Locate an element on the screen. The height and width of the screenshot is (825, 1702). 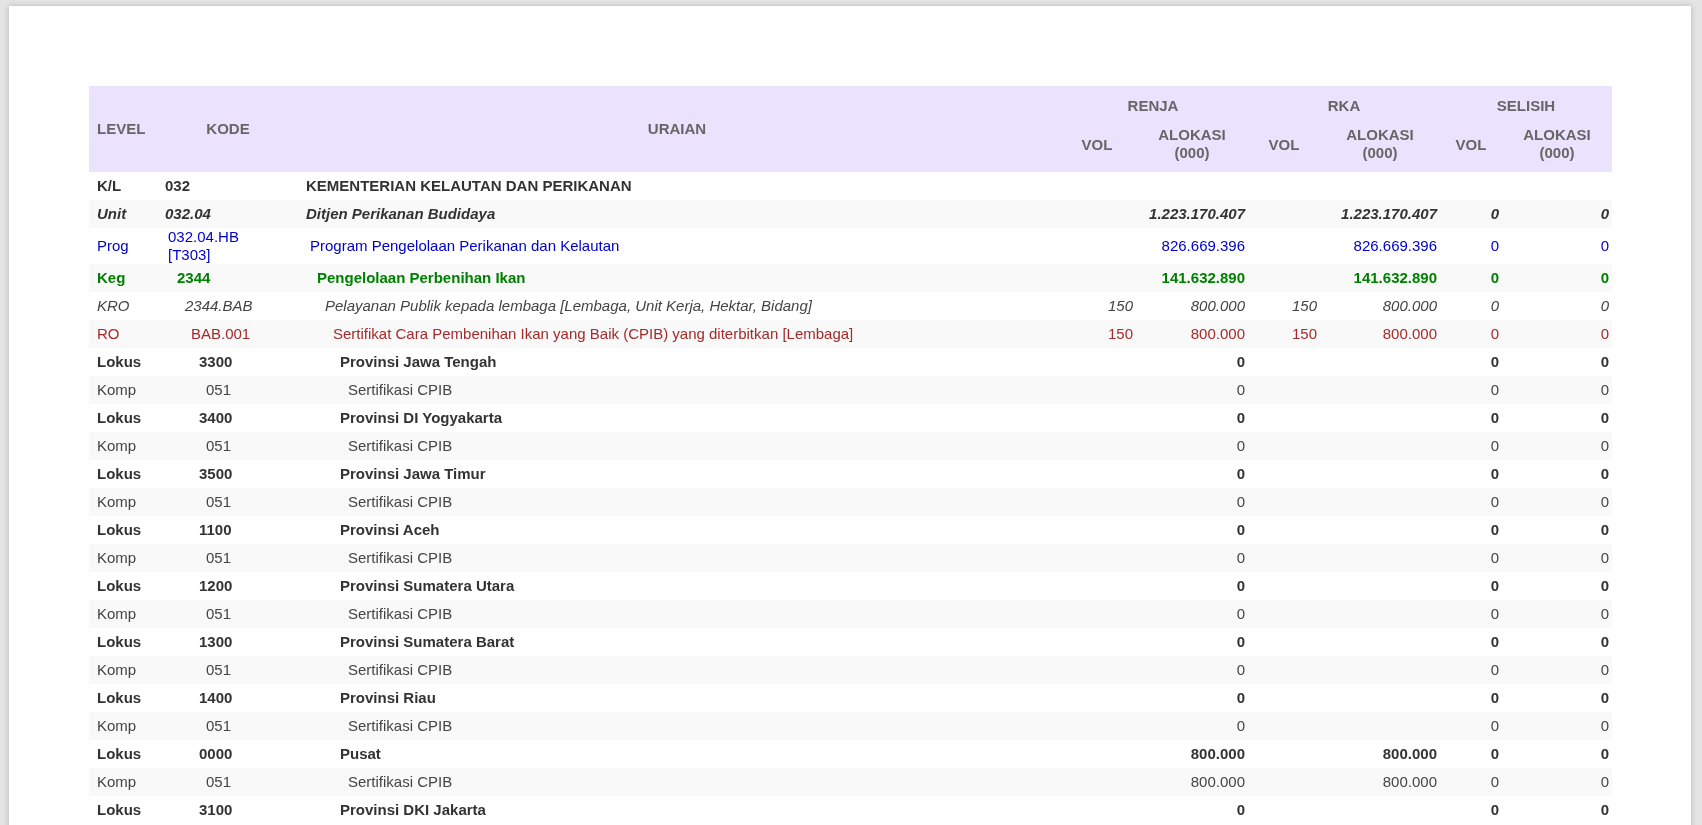
description-text: Provinsi DKI Jakarta is located at coordinates (413, 809).